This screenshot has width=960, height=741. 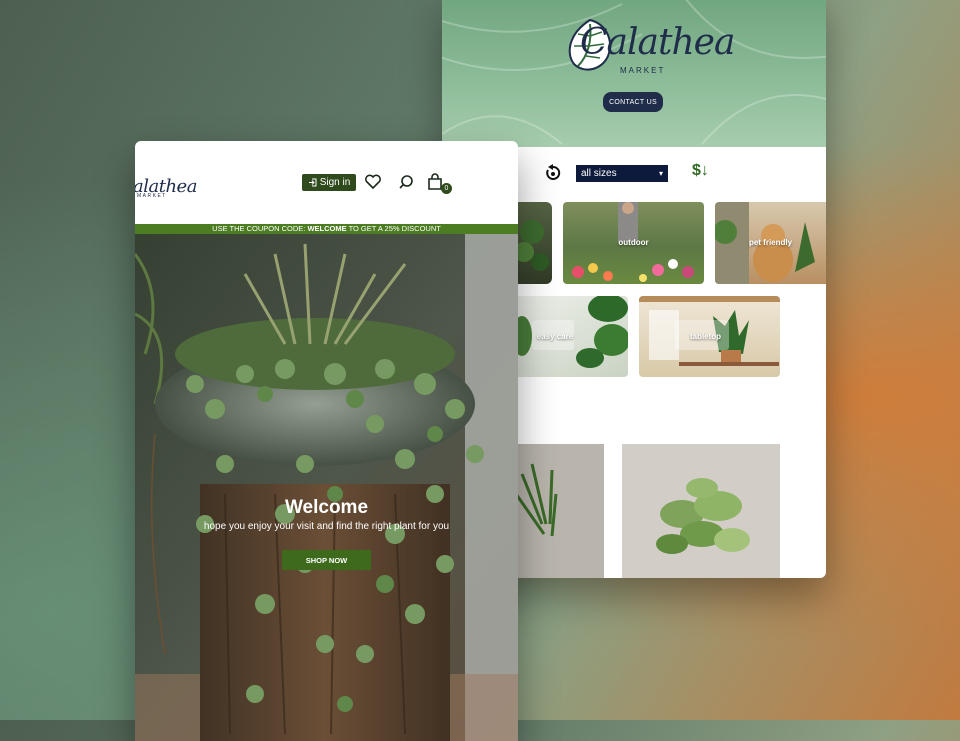 I want to click on catalog-logo-sub: MARKET, so click(x=643, y=70).